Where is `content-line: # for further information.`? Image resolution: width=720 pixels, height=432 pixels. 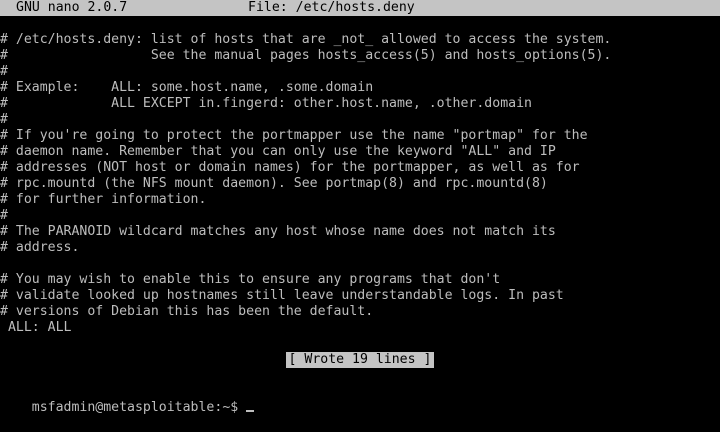 content-line: # for further information. is located at coordinates (103, 199).